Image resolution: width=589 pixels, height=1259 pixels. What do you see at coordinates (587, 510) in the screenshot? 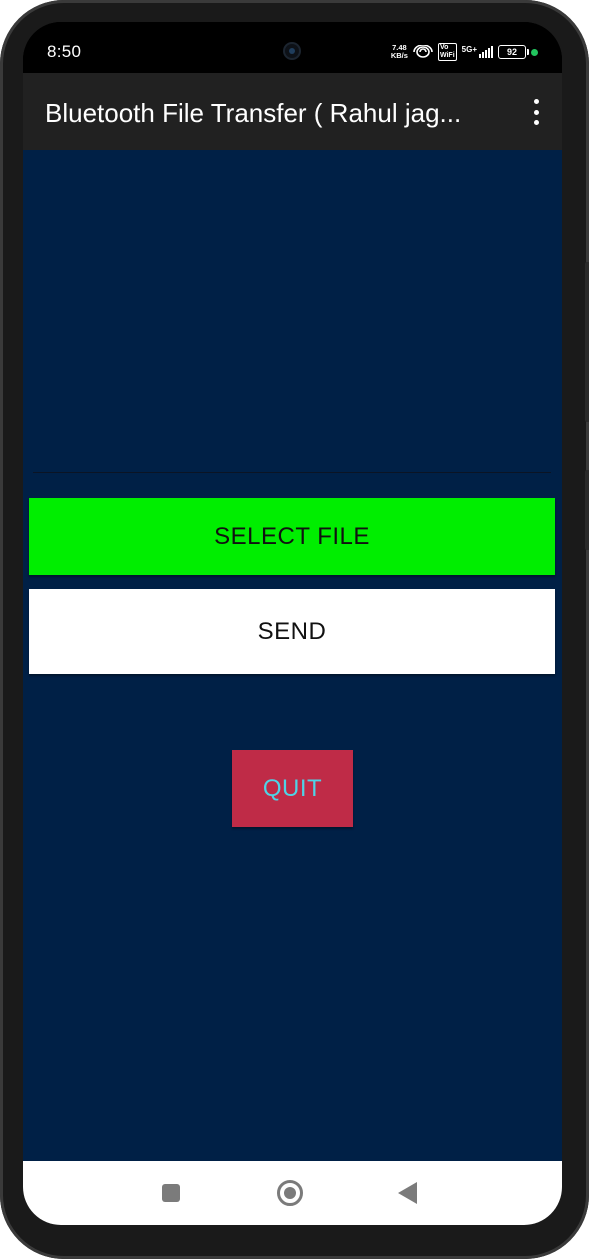
I see `power-button` at bounding box center [587, 510].